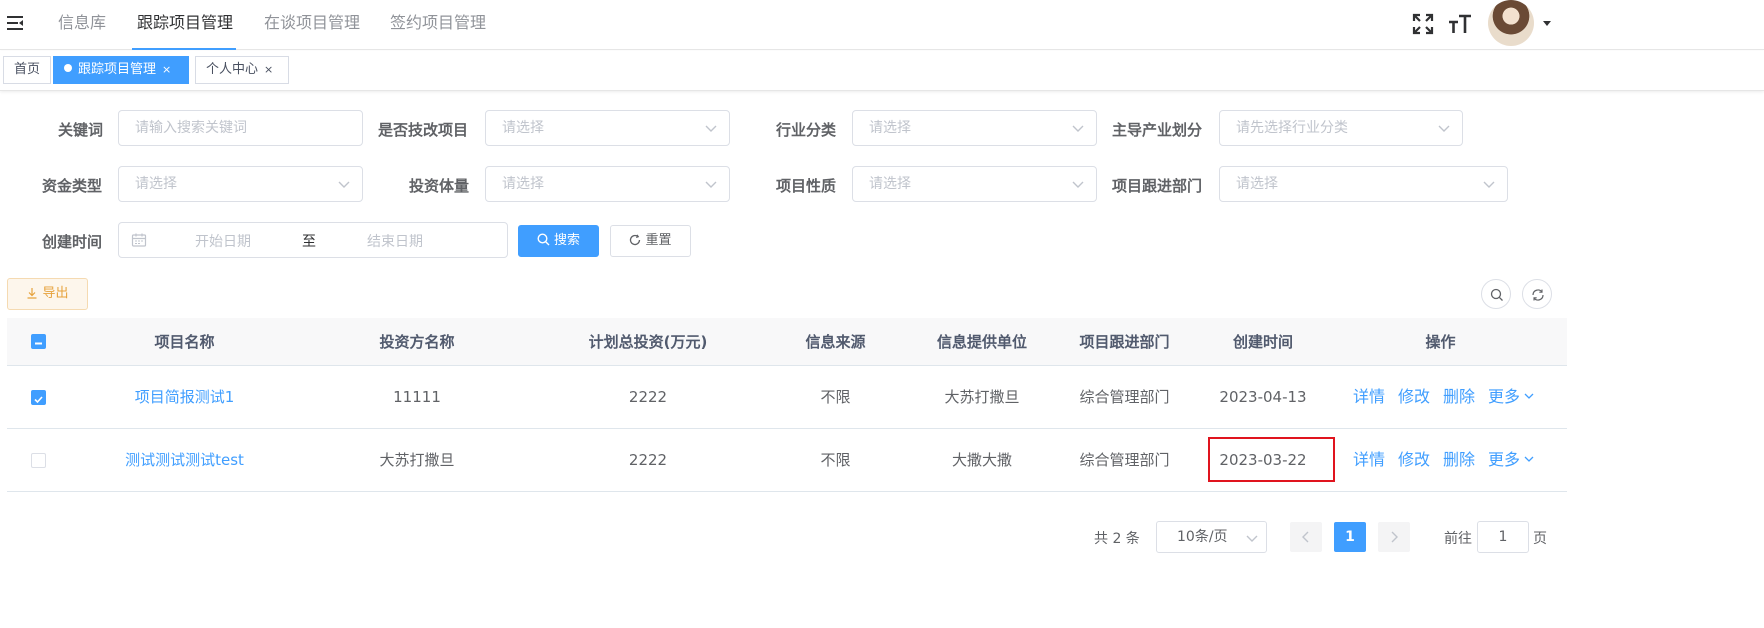 The height and width of the screenshot is (628, 1764). What do you see at coordinates (184, 25) in the screenshot?
I see `menu-item-tracking-projects: 跟踪项目管理` at bounding box center [184, 25].